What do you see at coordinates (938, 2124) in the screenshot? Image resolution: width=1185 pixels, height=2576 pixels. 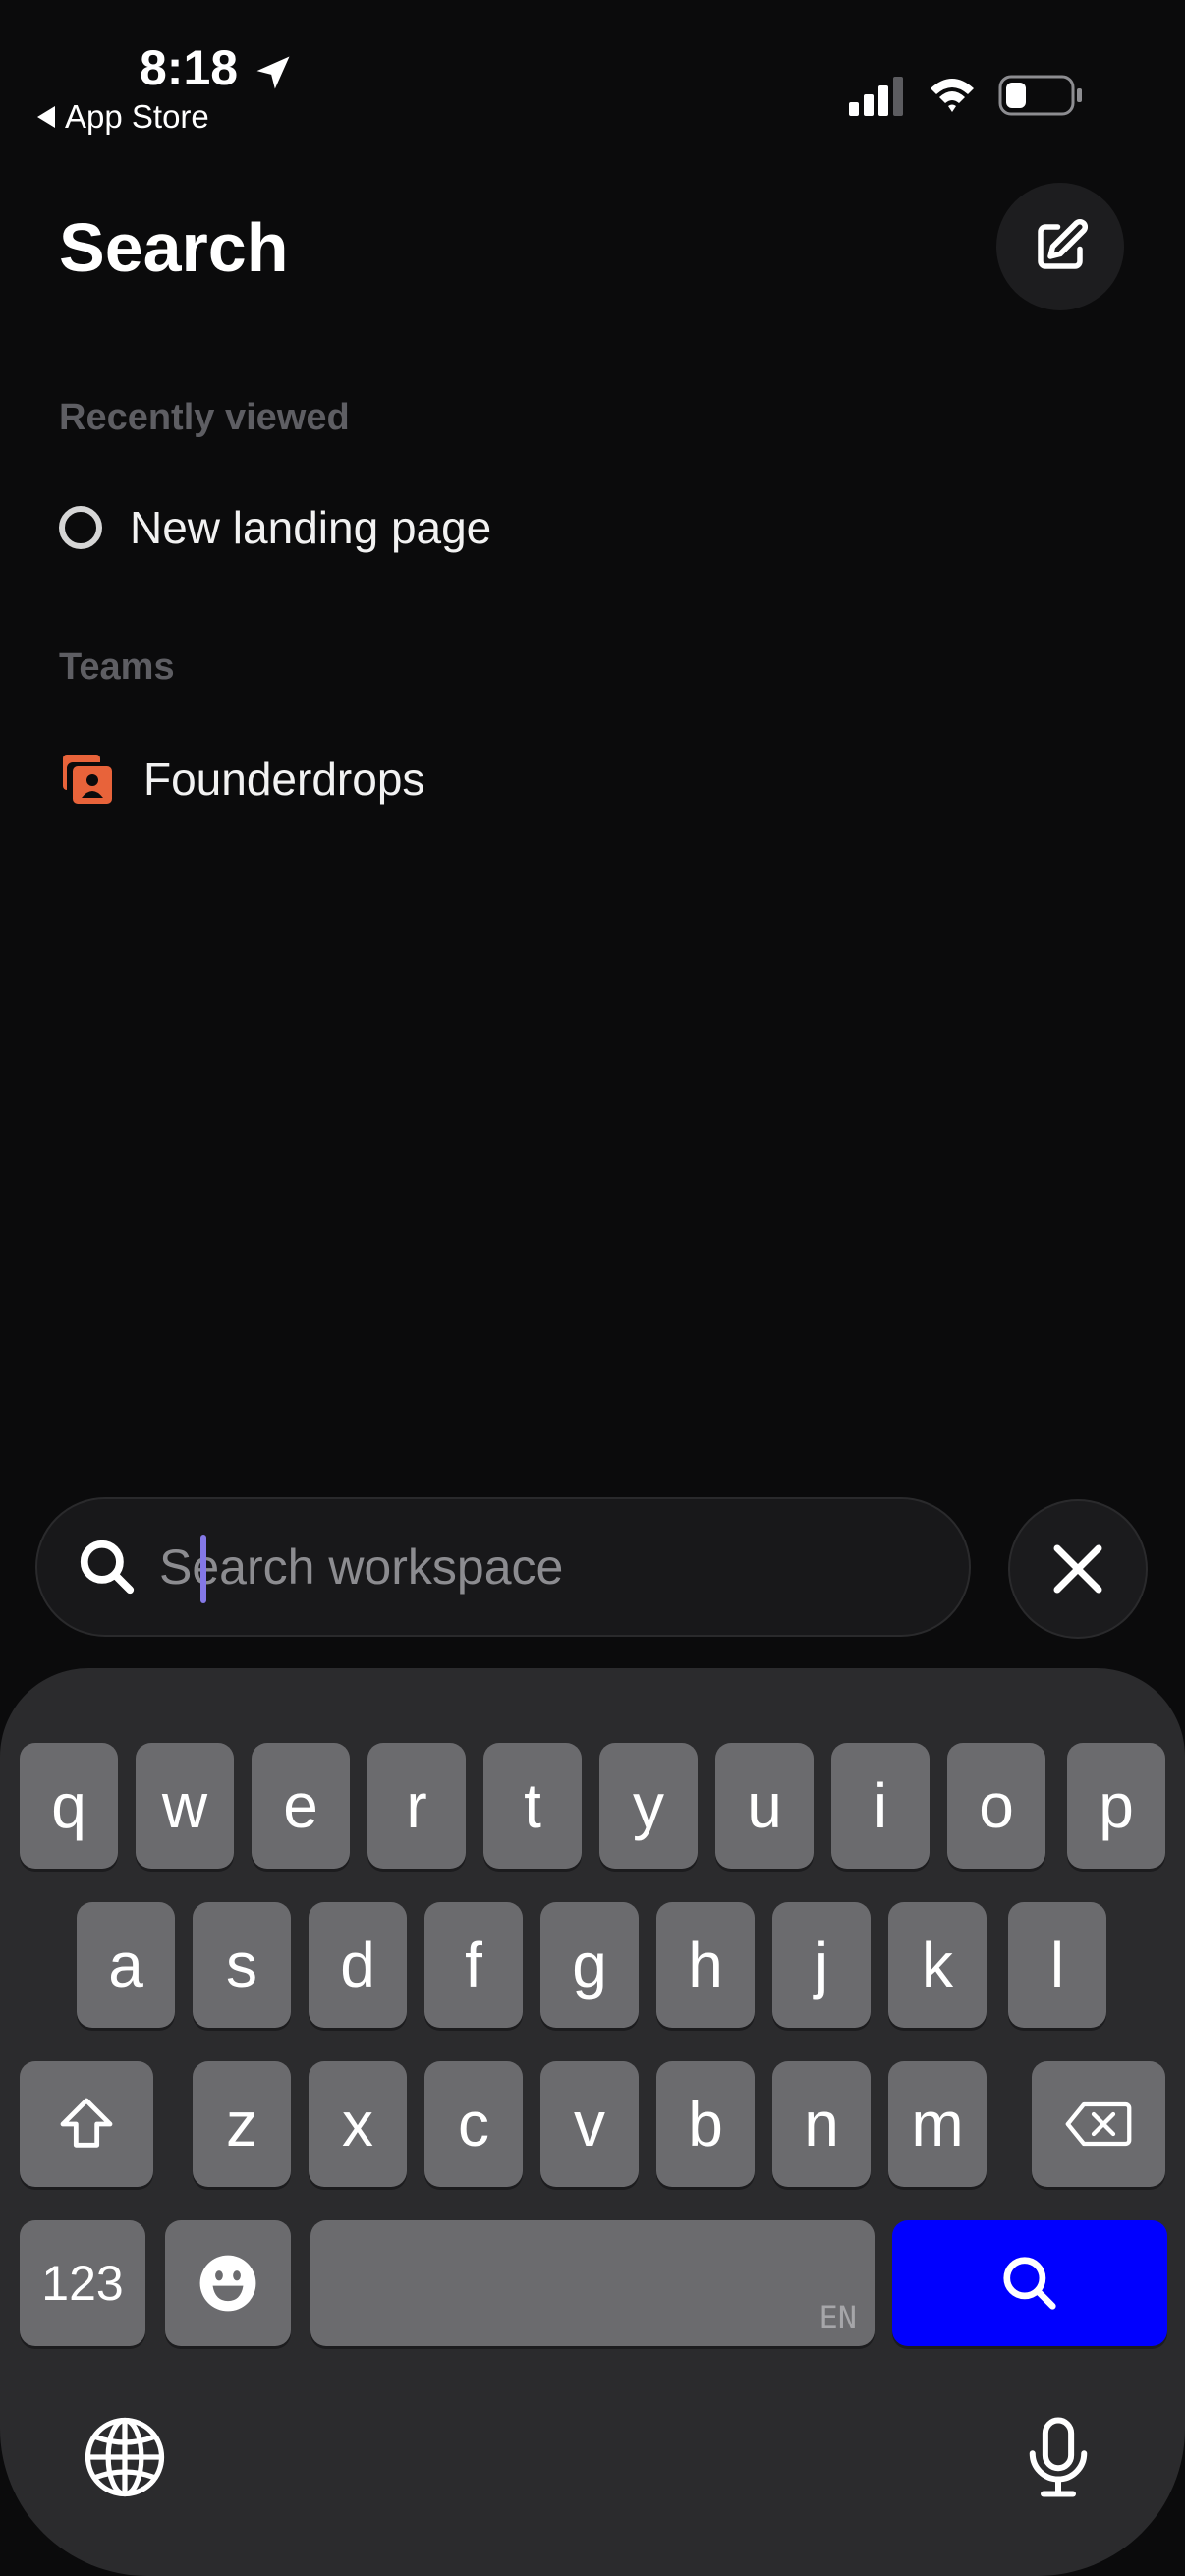 I see `key-m: m` at bounding box center [938, 2124].